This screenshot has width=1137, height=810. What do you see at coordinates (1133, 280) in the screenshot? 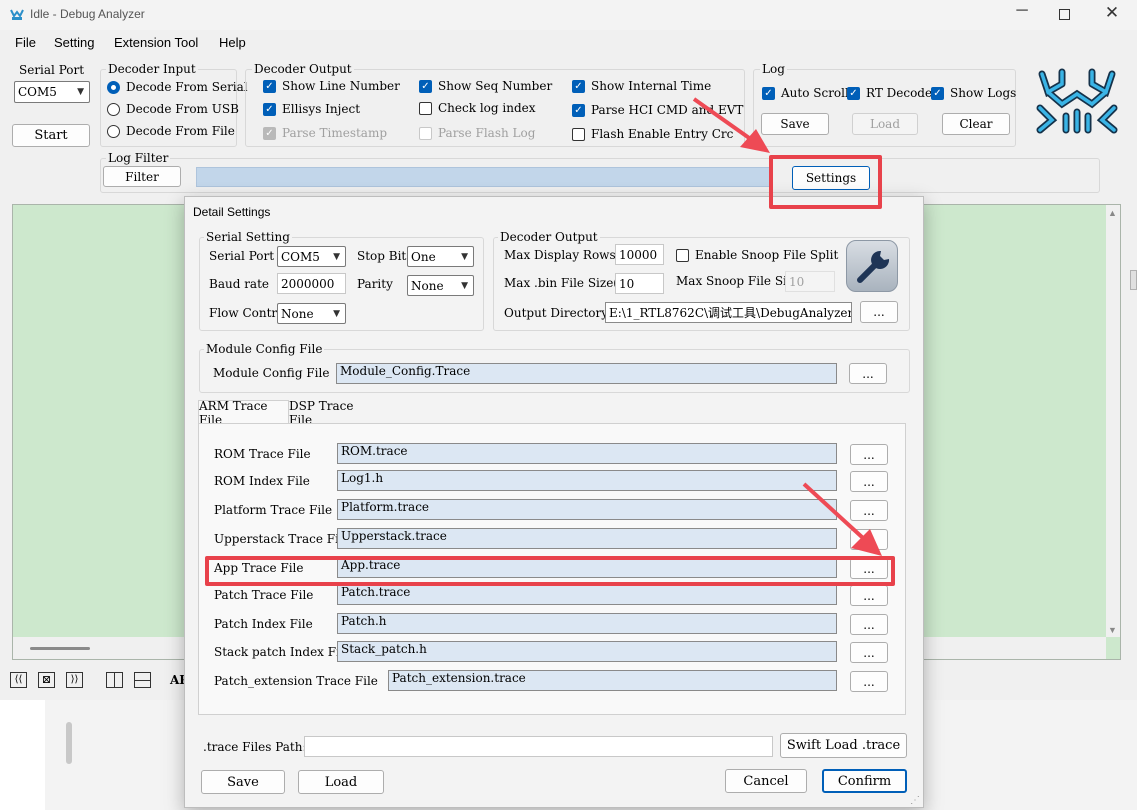
I see `right-edge-strip` at bounding box center [1133, 280].